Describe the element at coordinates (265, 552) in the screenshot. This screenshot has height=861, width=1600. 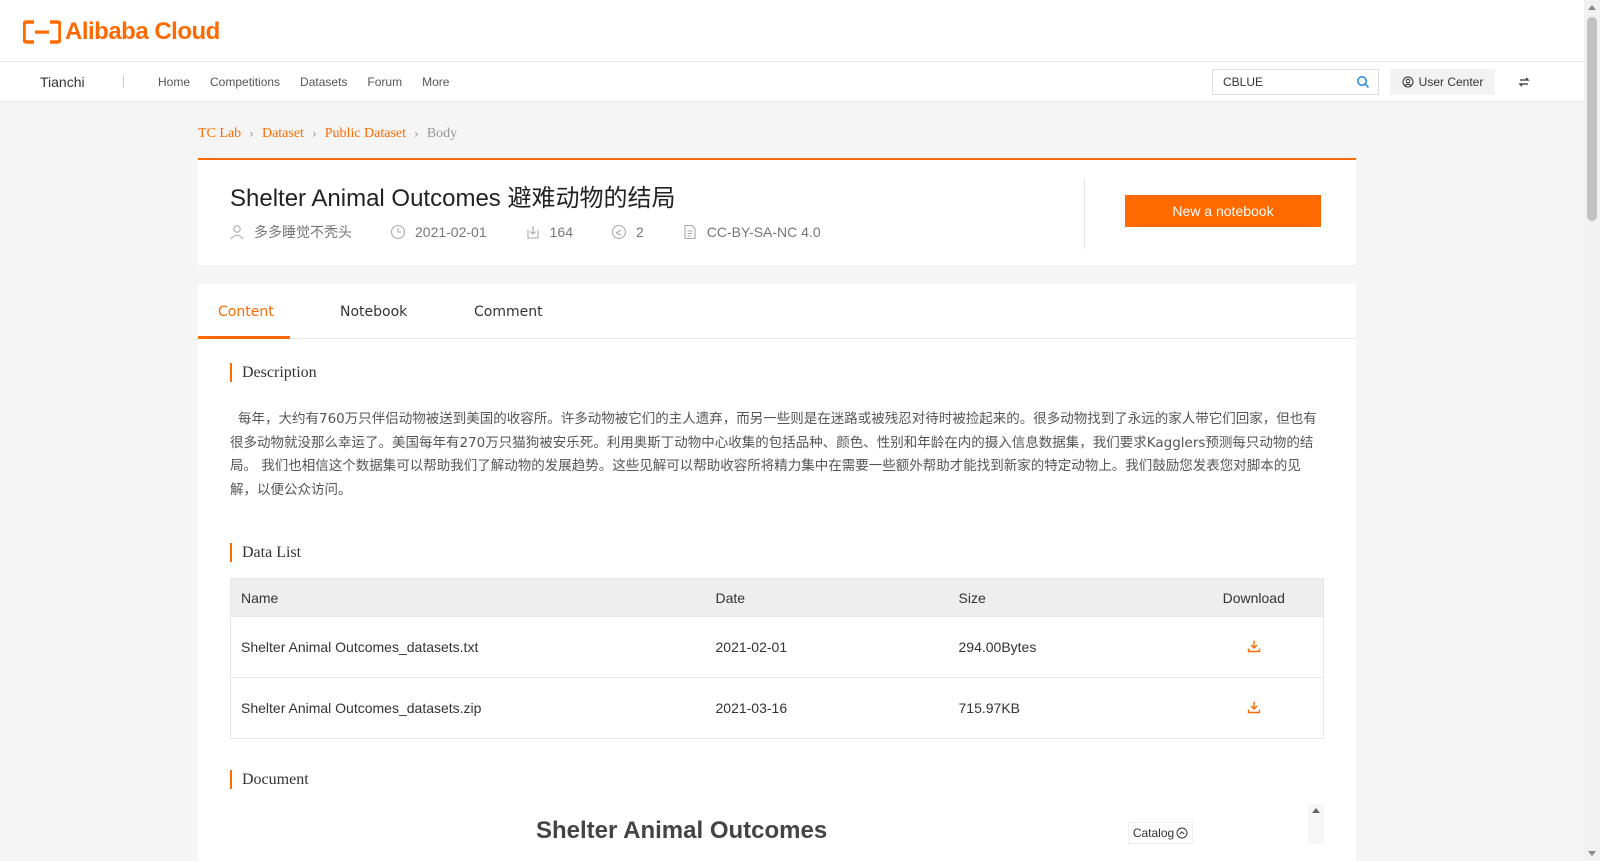
I see `data-list-heading: Data List` at that location.